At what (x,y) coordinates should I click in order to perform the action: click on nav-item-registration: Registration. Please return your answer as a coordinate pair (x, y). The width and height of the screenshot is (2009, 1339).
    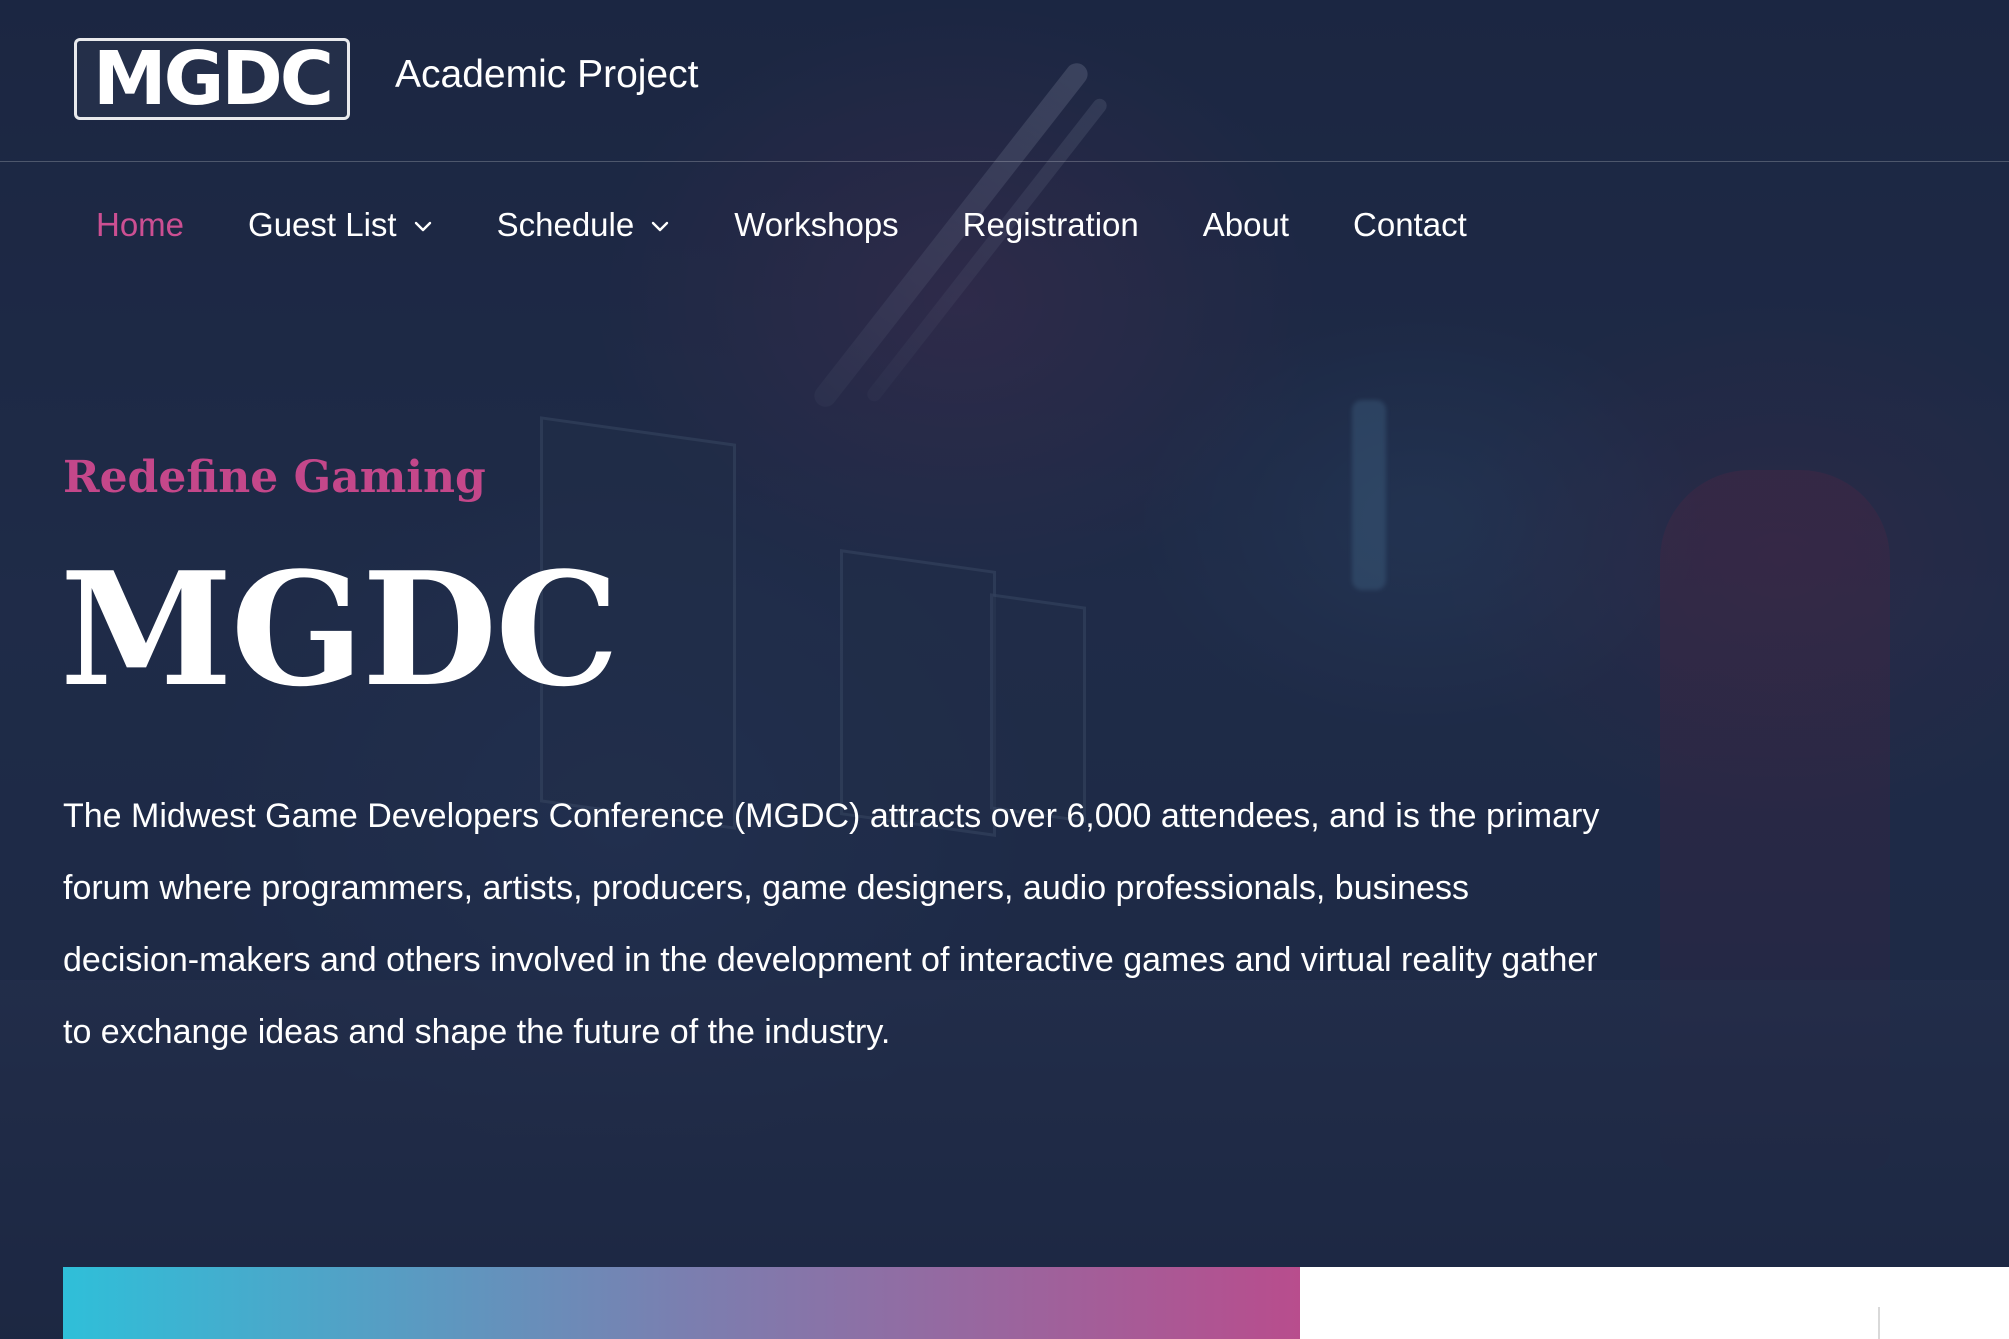
    Looking at the image, I should click on (1051, 225).